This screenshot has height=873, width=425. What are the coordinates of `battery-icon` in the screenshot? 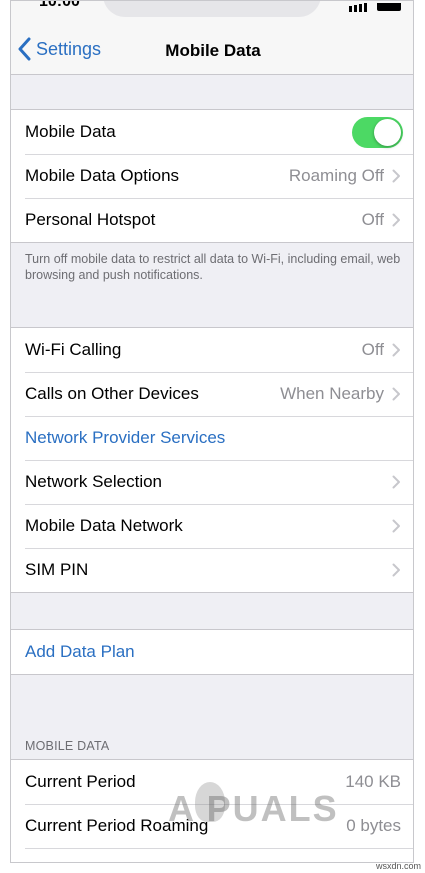 It's located at (389, 7).